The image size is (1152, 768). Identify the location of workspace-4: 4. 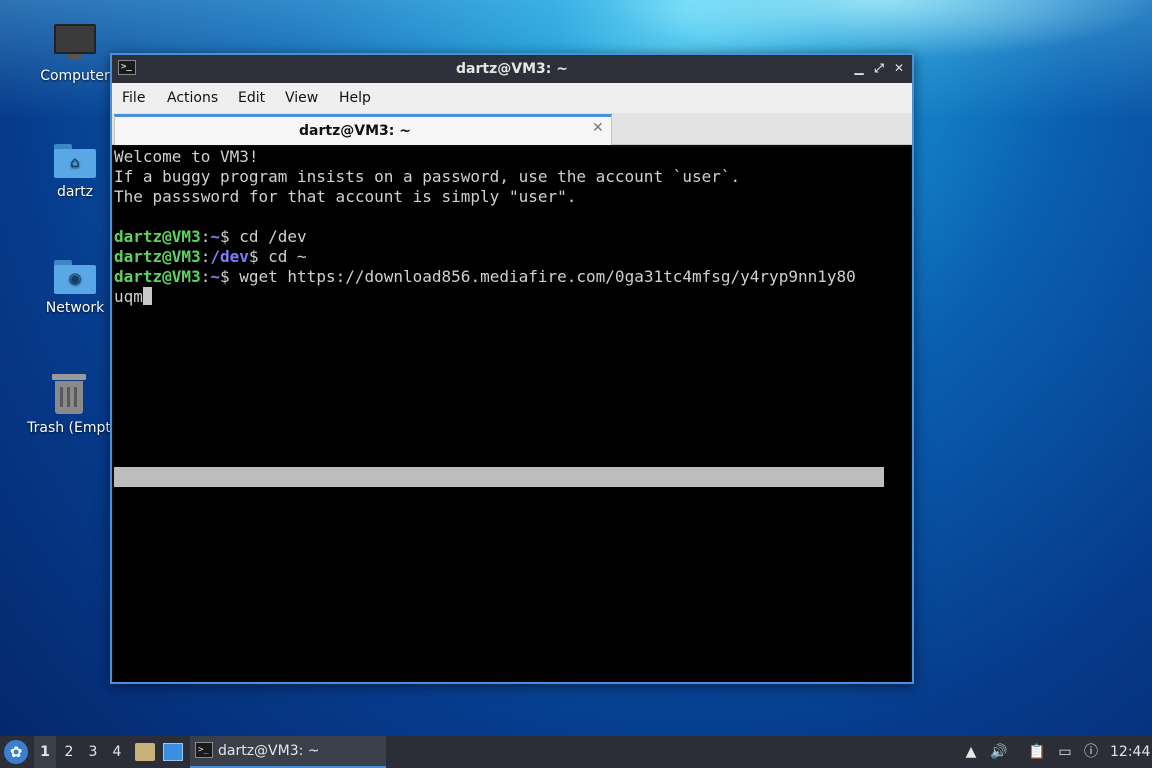
(117, 752).